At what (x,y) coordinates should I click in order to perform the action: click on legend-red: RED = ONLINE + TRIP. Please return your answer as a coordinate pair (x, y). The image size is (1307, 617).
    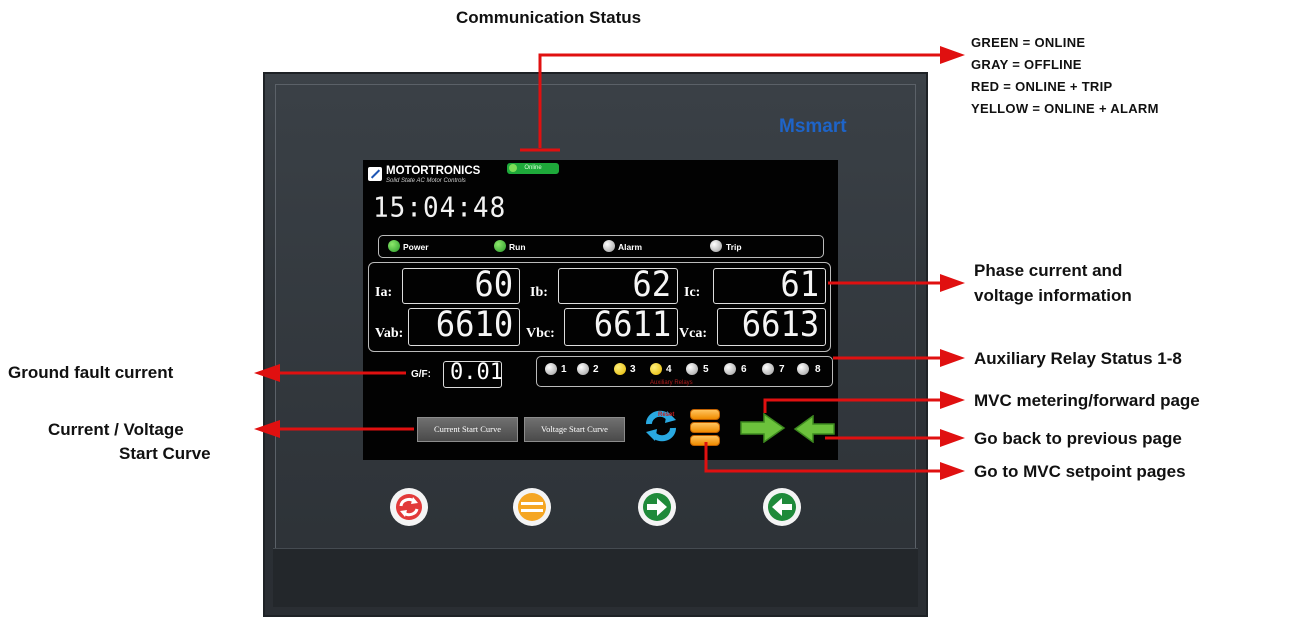
    Looking at the image, I should click on (1042, 86).